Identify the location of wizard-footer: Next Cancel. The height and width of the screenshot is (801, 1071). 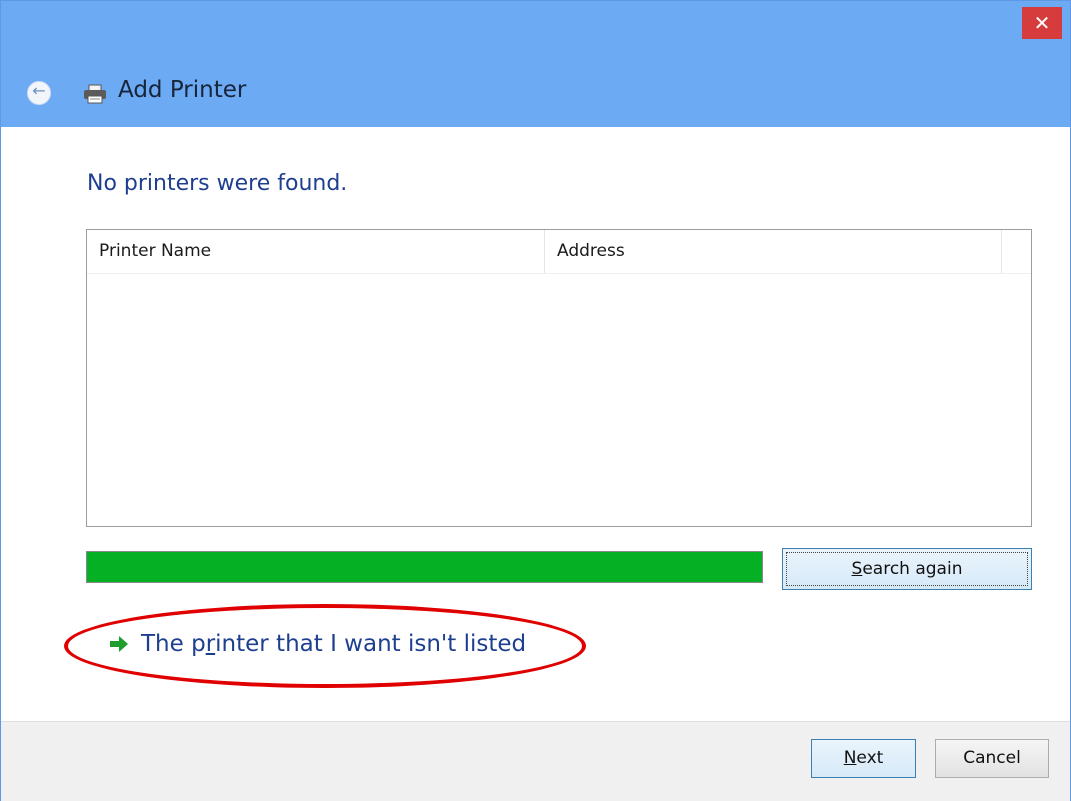
(535, 761).